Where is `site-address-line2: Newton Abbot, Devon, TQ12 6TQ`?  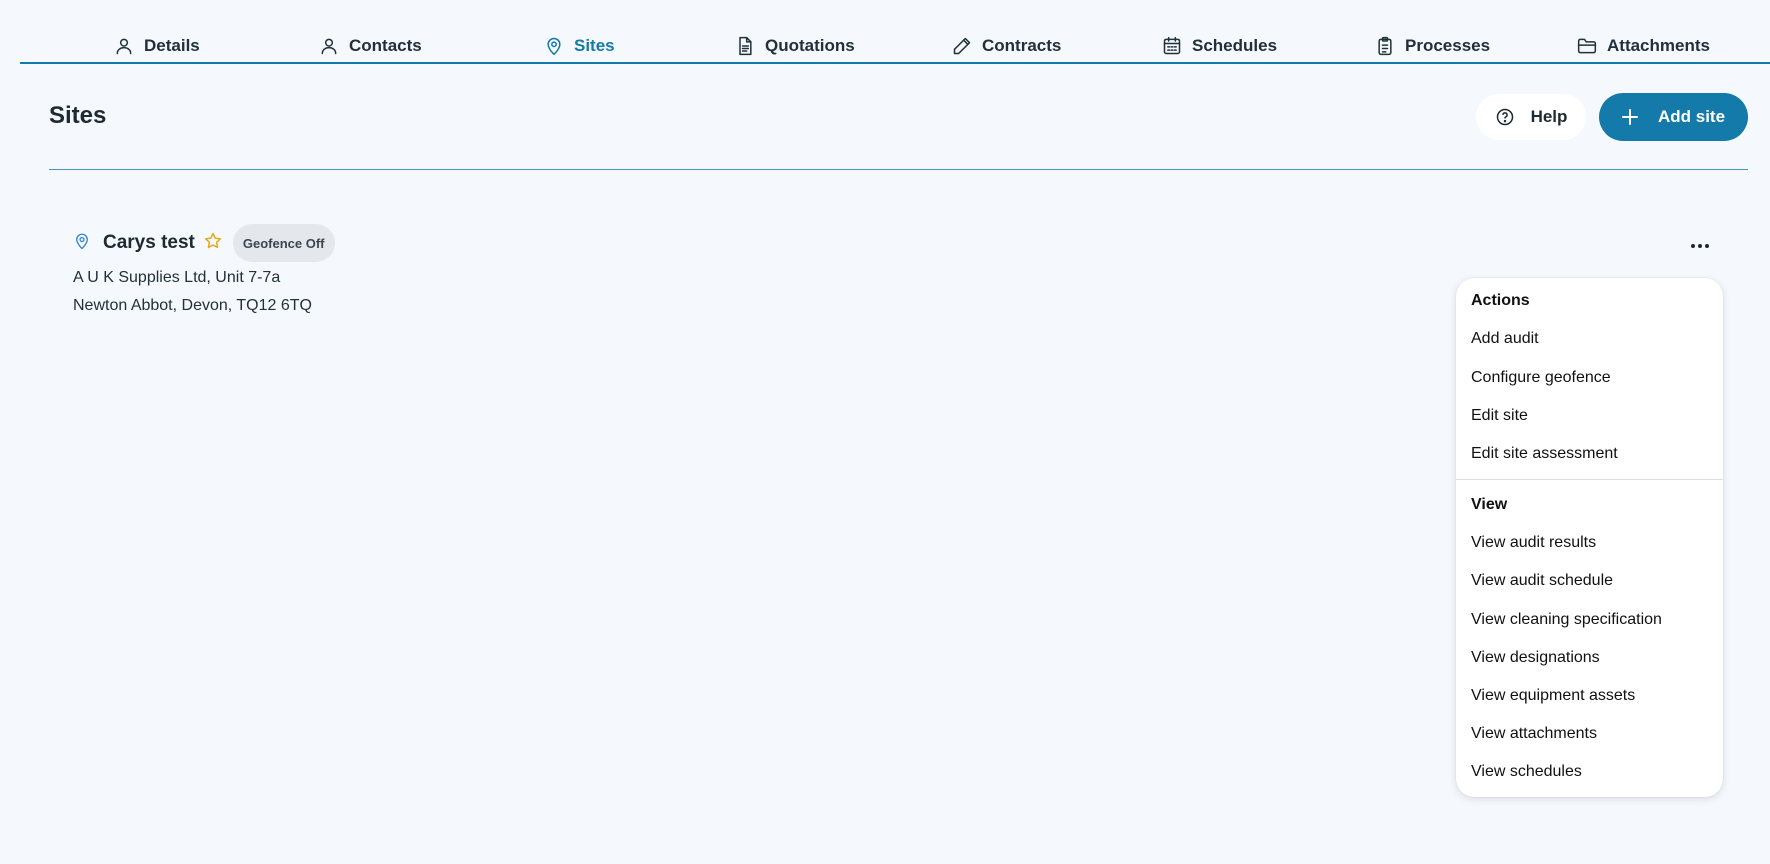
site-address-line2: Newton Abbot, Devon, TQ12 6TQ is located at coordinates (192, 305).